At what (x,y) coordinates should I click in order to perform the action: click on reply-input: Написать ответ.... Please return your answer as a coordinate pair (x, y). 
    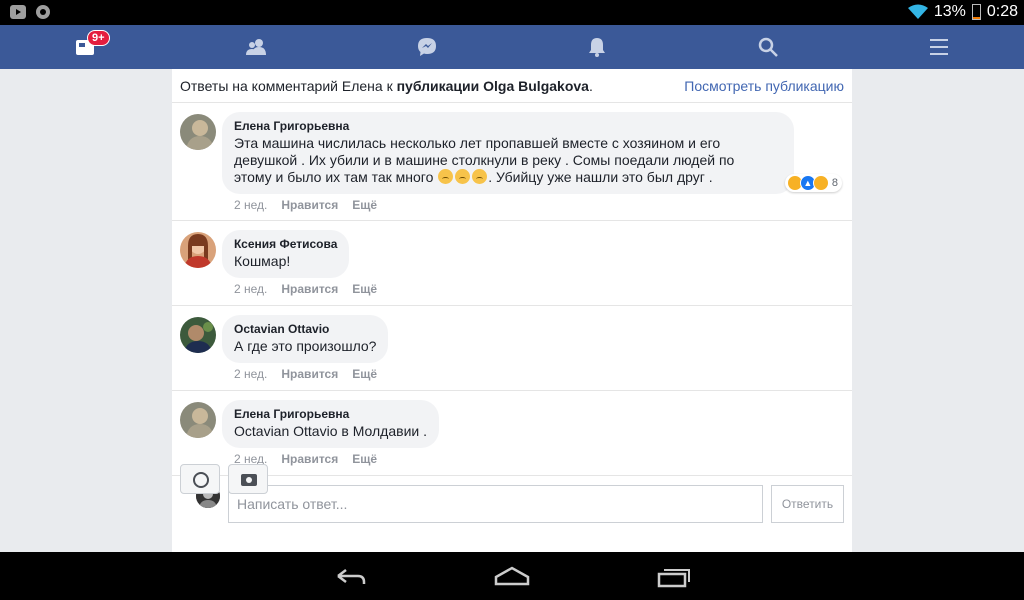
    Looking at the image, I should click on (495, 504).